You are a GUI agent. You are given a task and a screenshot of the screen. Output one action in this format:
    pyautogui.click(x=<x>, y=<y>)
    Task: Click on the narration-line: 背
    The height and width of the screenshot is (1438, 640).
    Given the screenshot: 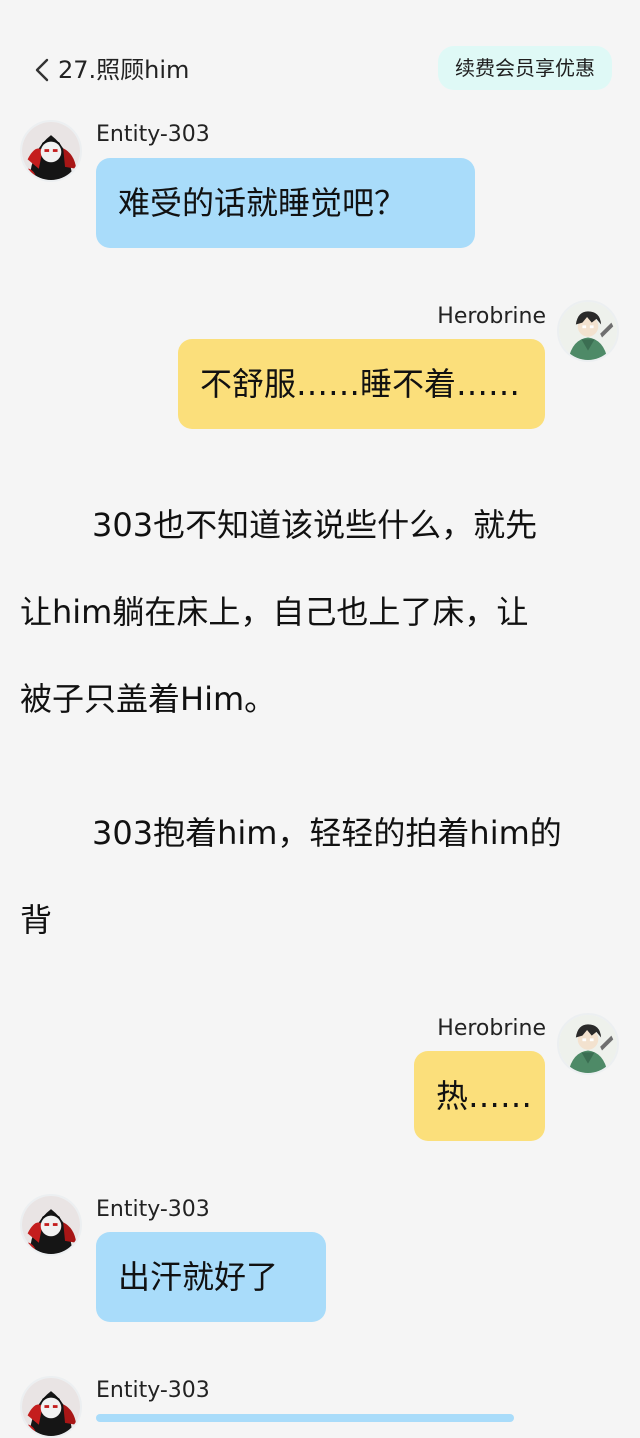 What is the action you would take?
    pyautogui.click(x=36, y=920)
    